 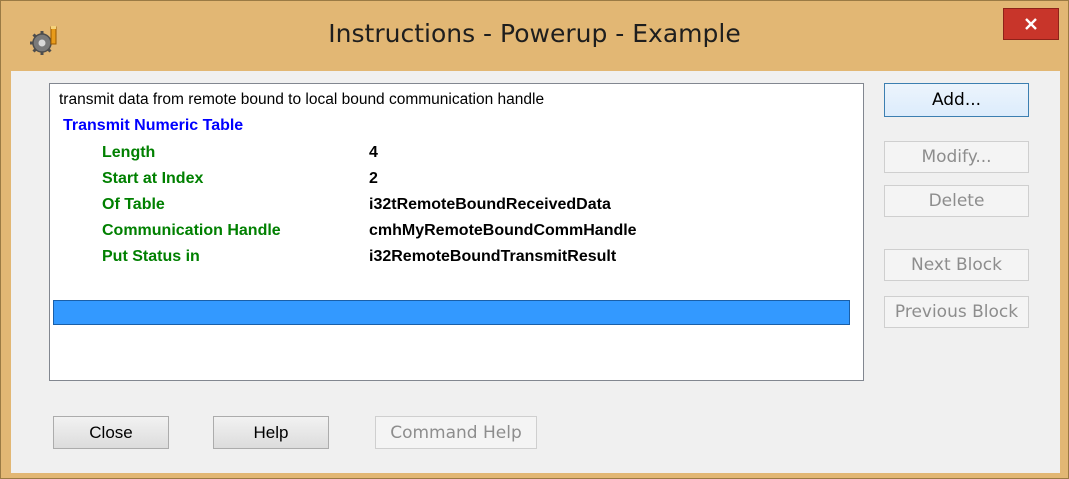 I want to click on delete-button: Delete, so click(x=956, y=201).